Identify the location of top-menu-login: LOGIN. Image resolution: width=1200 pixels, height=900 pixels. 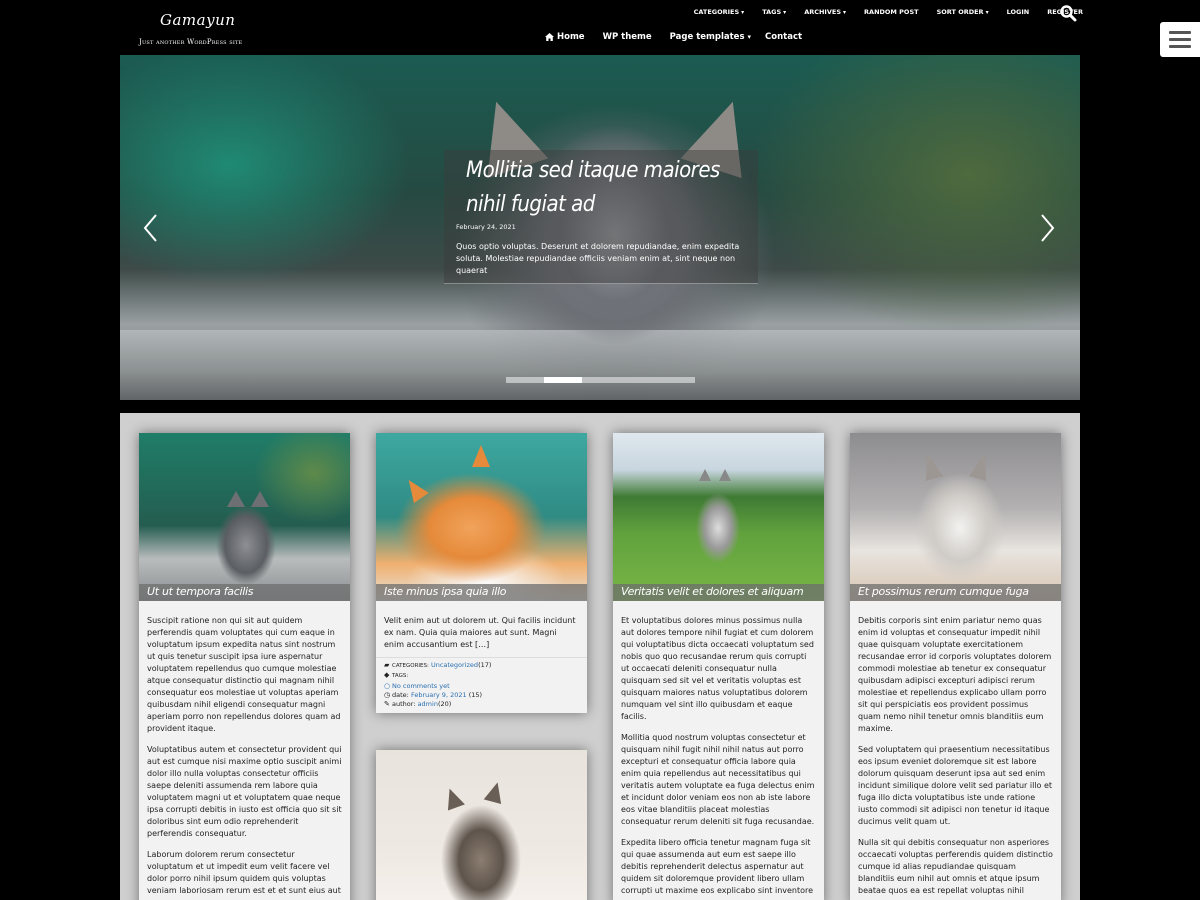
(1018, 13).